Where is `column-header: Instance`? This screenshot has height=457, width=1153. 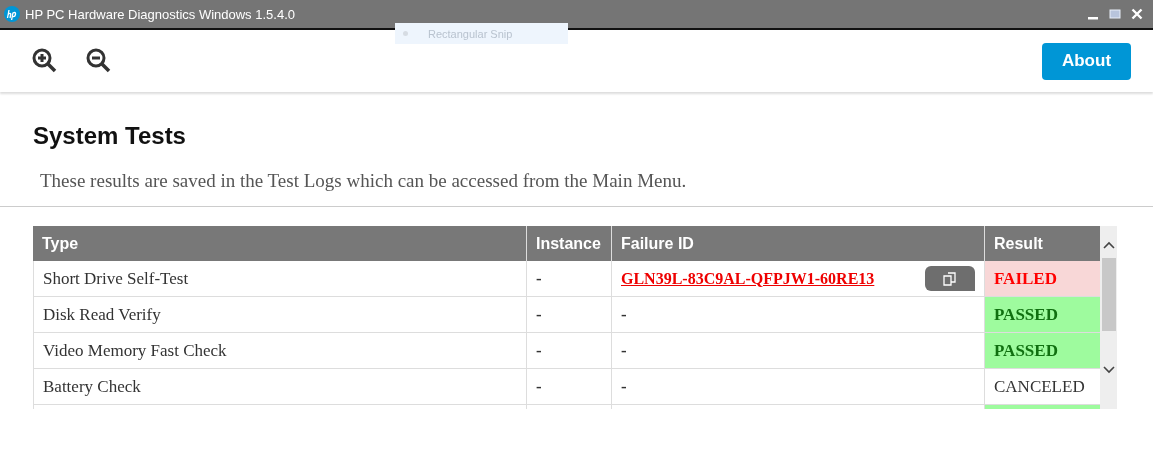
column-header: Instance is located at coordinates (569, 243).